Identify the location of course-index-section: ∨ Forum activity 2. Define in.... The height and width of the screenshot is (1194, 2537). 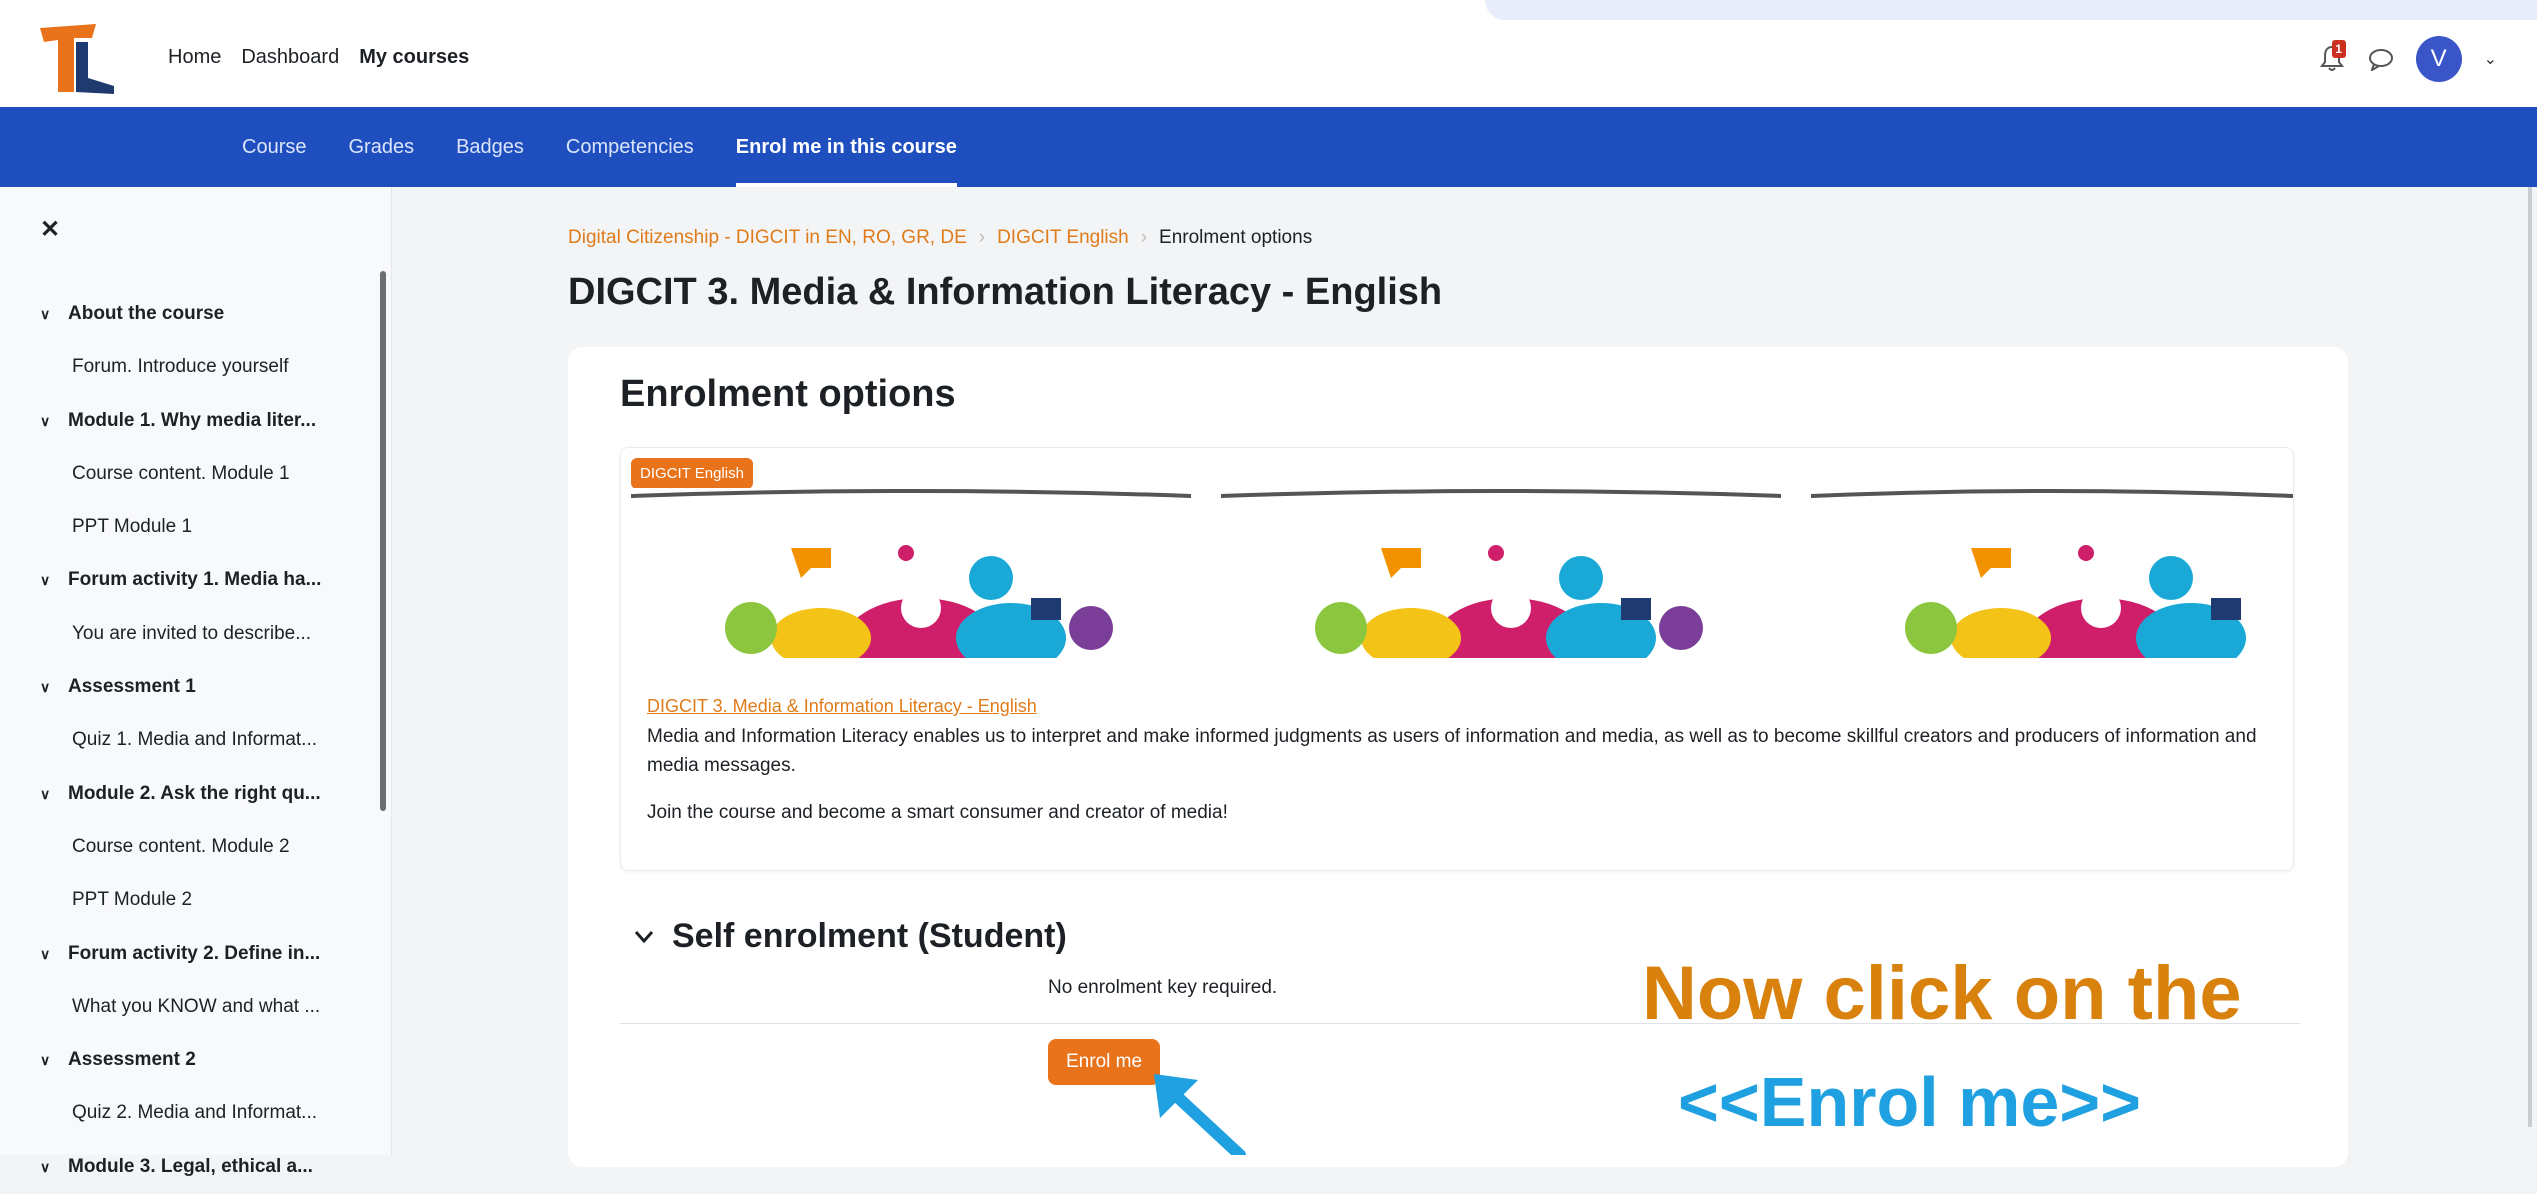
(180, 953).